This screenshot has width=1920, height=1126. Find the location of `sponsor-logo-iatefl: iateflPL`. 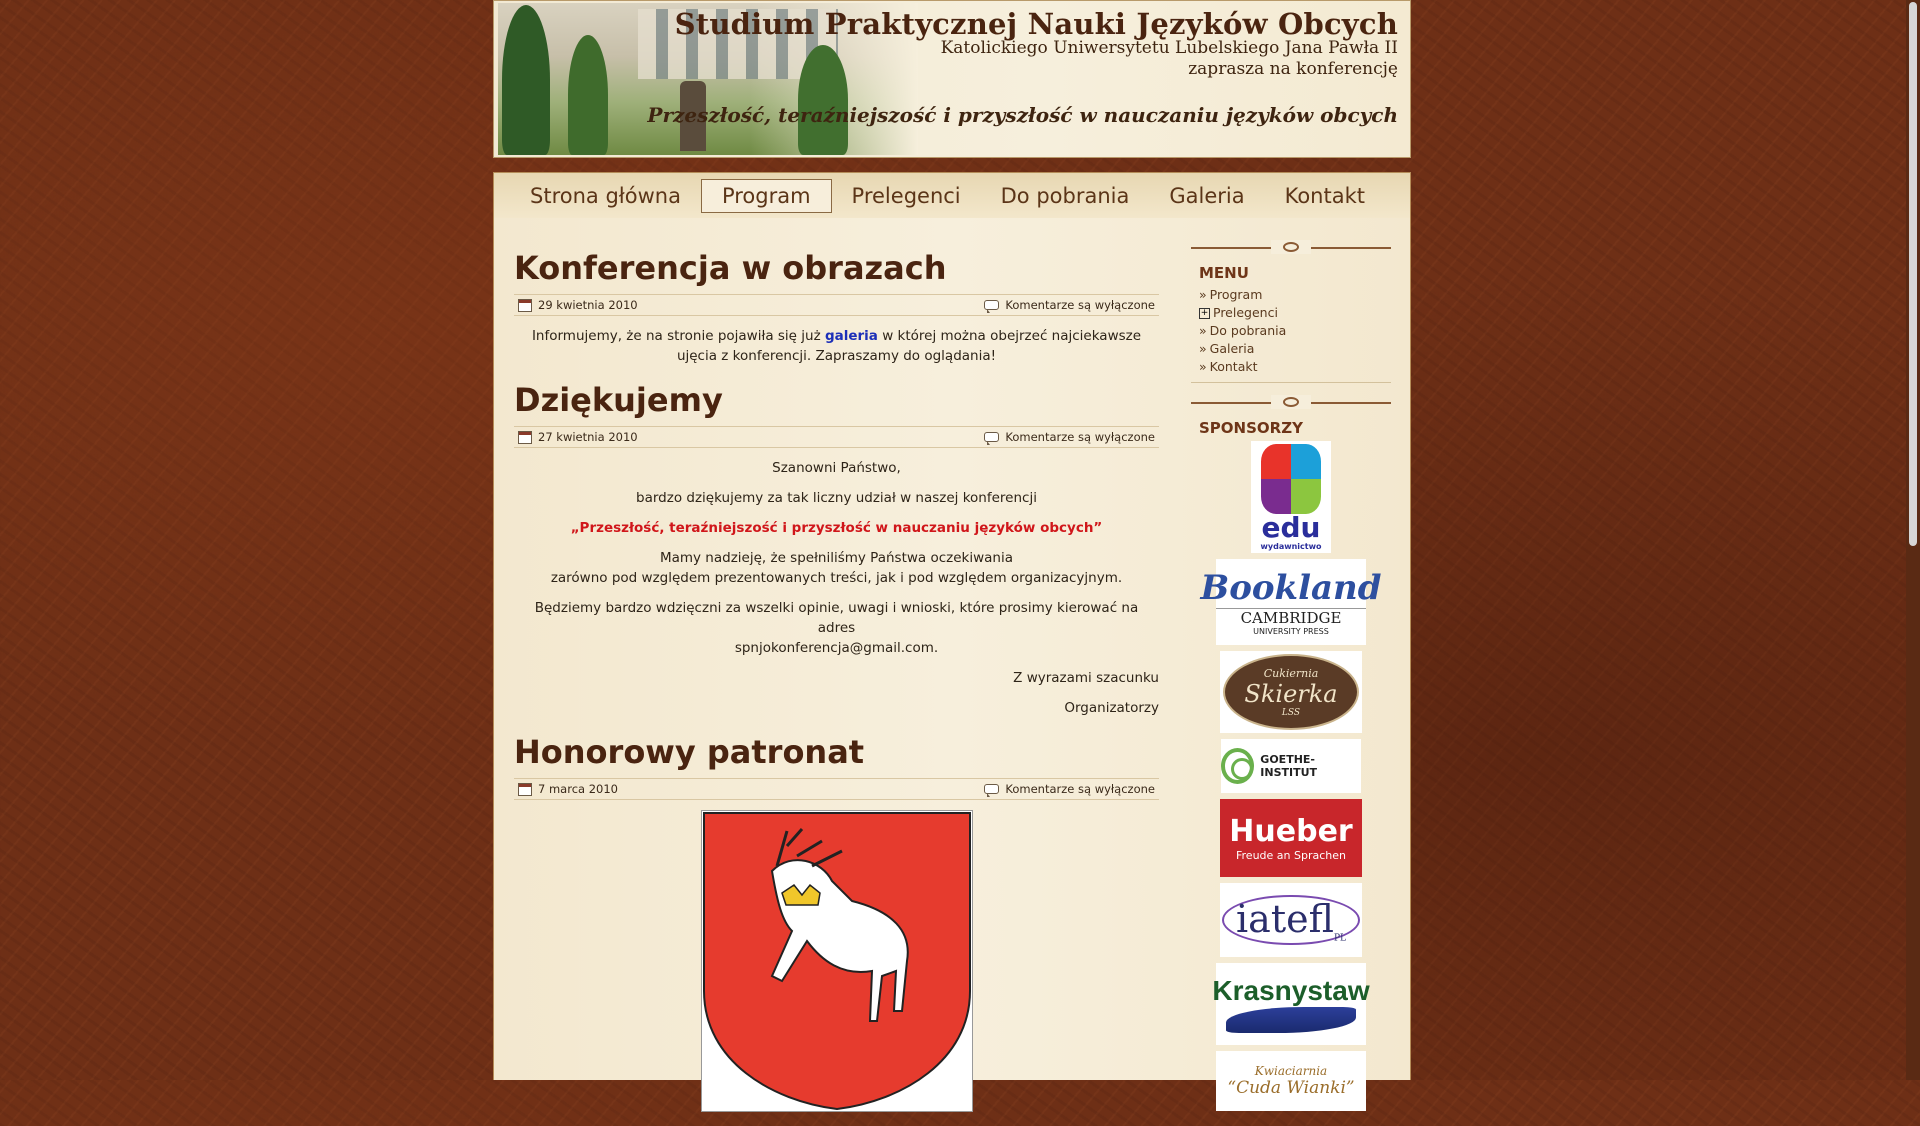

sponsor-logo-iatefl: iateflPL is located at coordinates (1291, 920).